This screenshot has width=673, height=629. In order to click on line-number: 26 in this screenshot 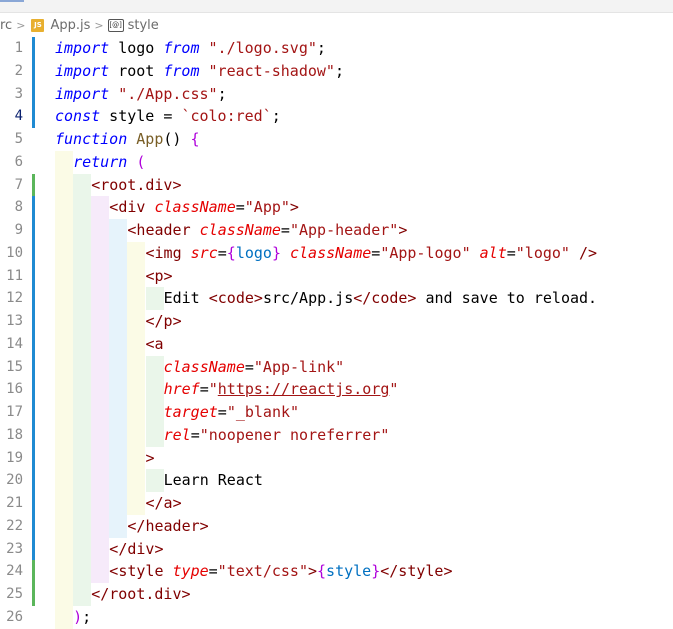, I will do `click(14, 616)`.